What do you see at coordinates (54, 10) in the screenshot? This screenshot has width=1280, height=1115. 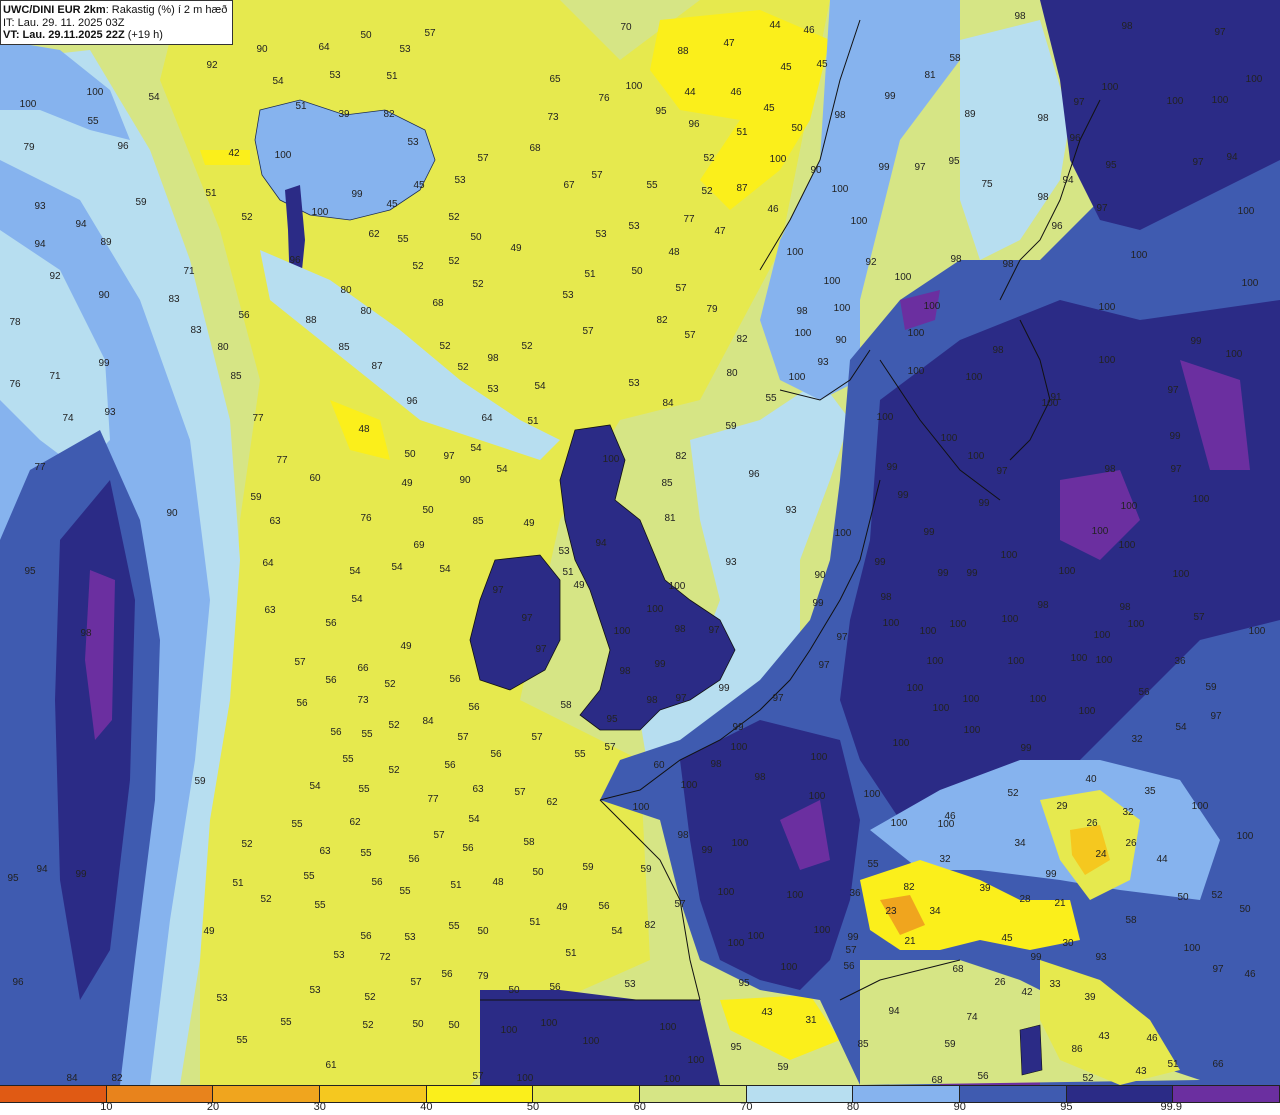 I see `model-name: UWC/DINI EUR 2km` at bounding box center [54, 10].